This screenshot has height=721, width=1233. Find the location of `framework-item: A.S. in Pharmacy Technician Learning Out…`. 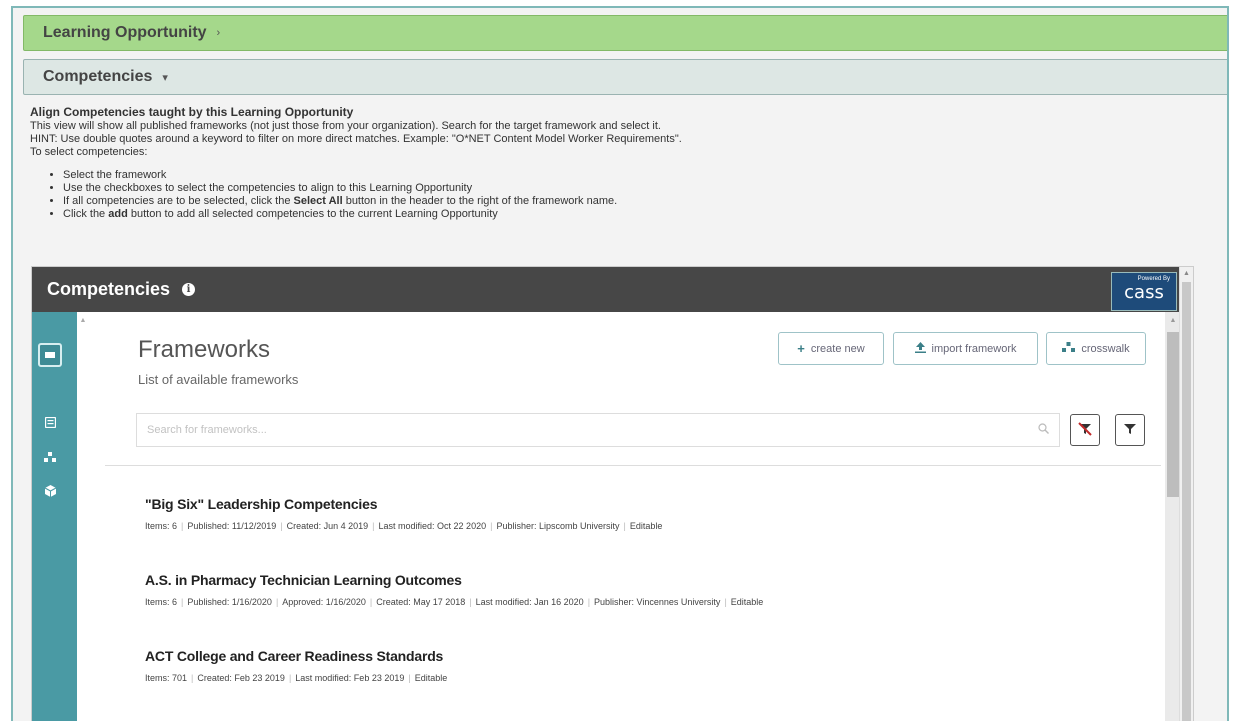

framework-item: A.S. in Pharmacy Technician Learning Out… is located at coordinates (645, 610).